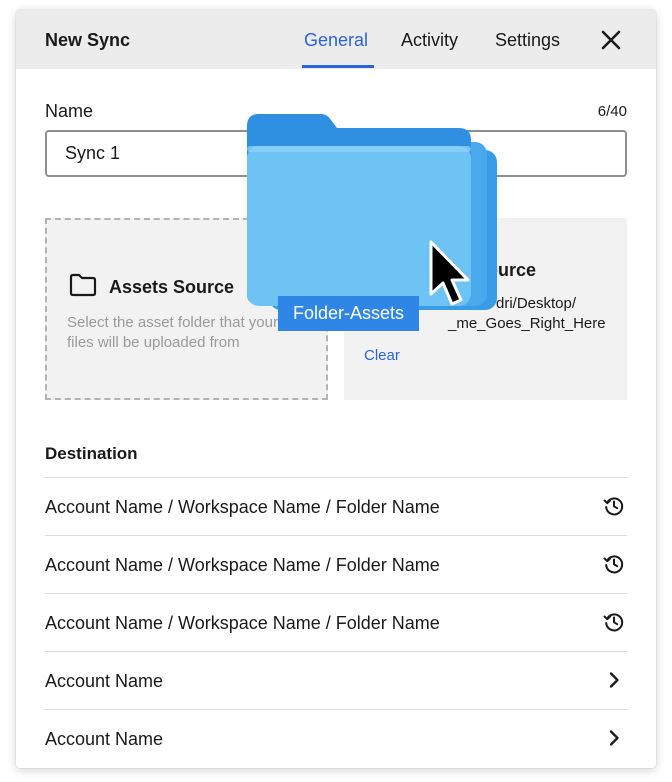 Image resolution: width=672 pixels, height=782 pixels. I want to click on clear-source-link: Clear, so click(382, 355).